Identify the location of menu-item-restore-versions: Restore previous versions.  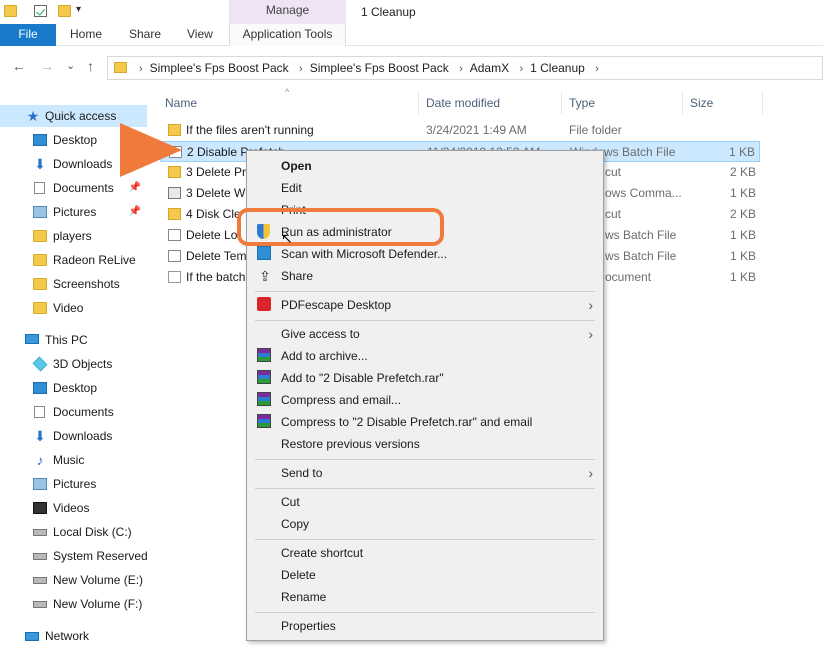
(425, 444).